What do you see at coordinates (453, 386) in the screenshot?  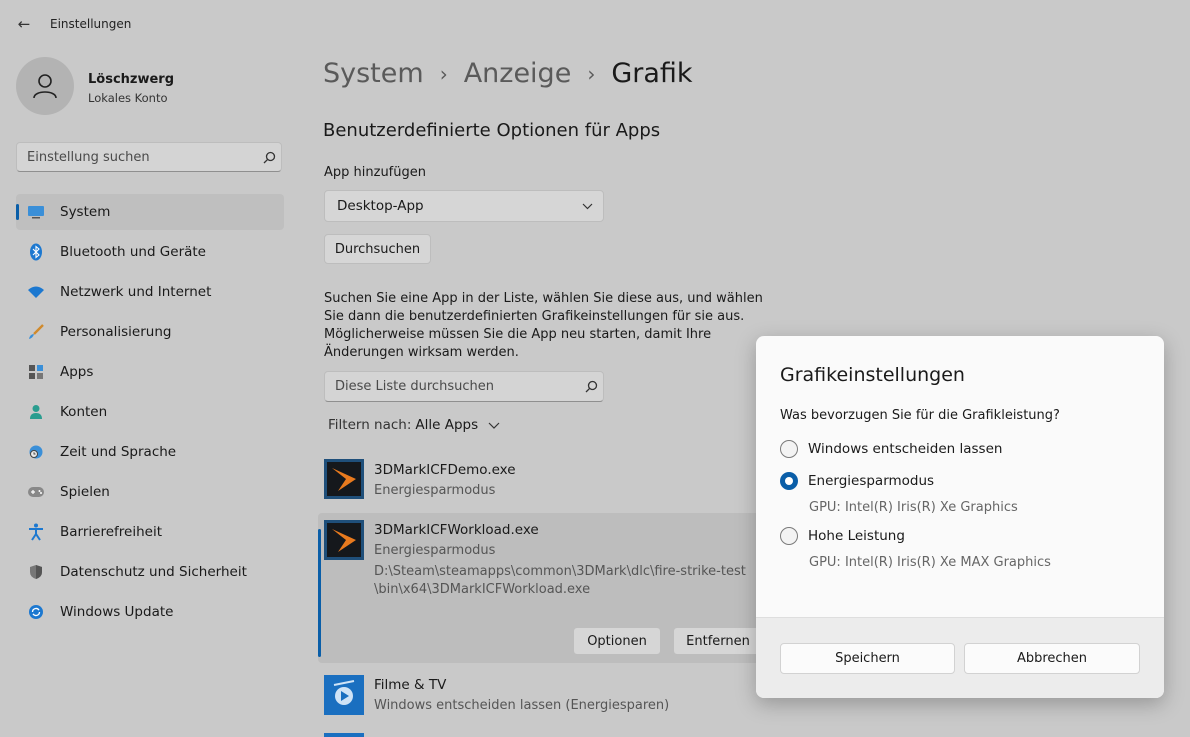 I see `app-list-search-input` at bounding box center [453, 386].